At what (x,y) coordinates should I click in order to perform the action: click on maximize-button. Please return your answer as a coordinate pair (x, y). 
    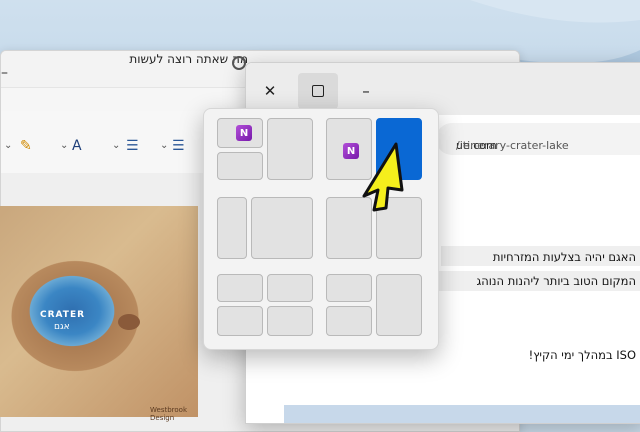
    Looking at the image, I should click on (318, 91).